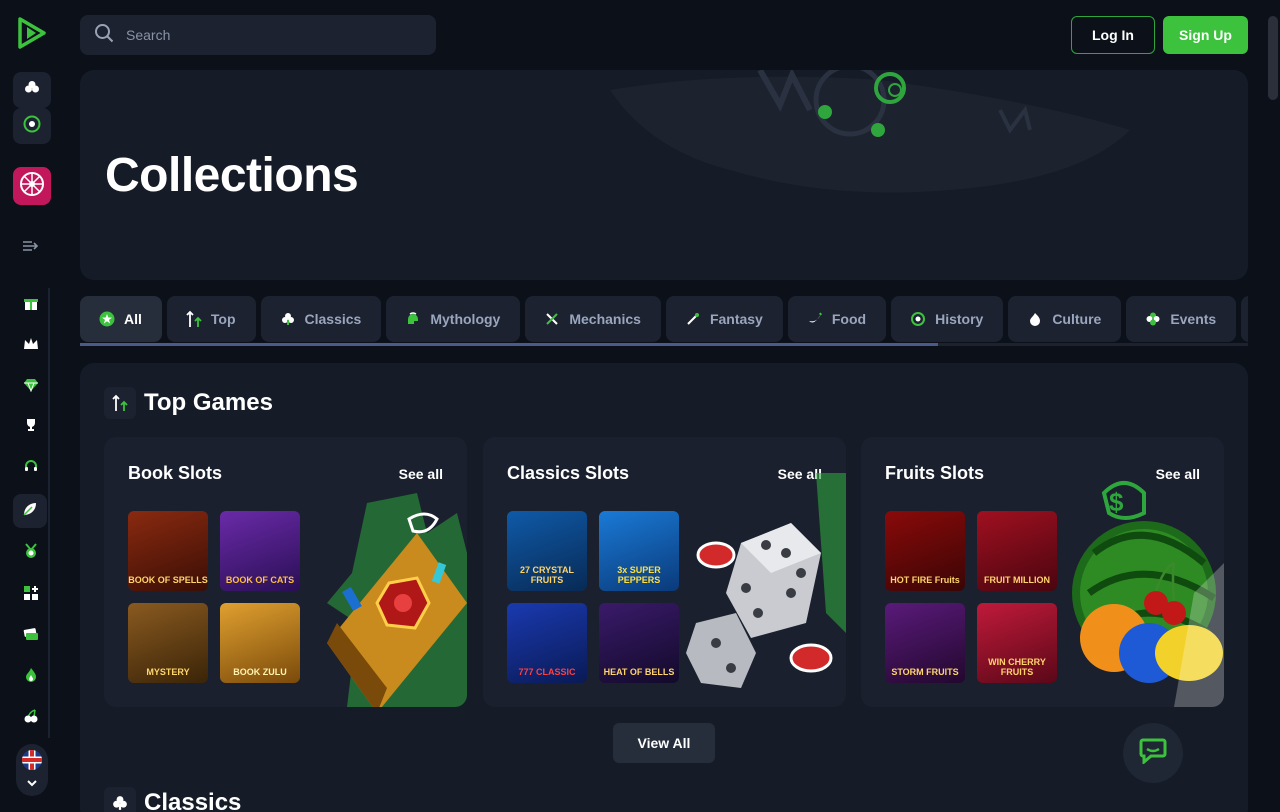  What do you see at coordinates (605, 319) in the screenshot?
I see `tab-label: Mechanics` at bounding box center [605, 319].